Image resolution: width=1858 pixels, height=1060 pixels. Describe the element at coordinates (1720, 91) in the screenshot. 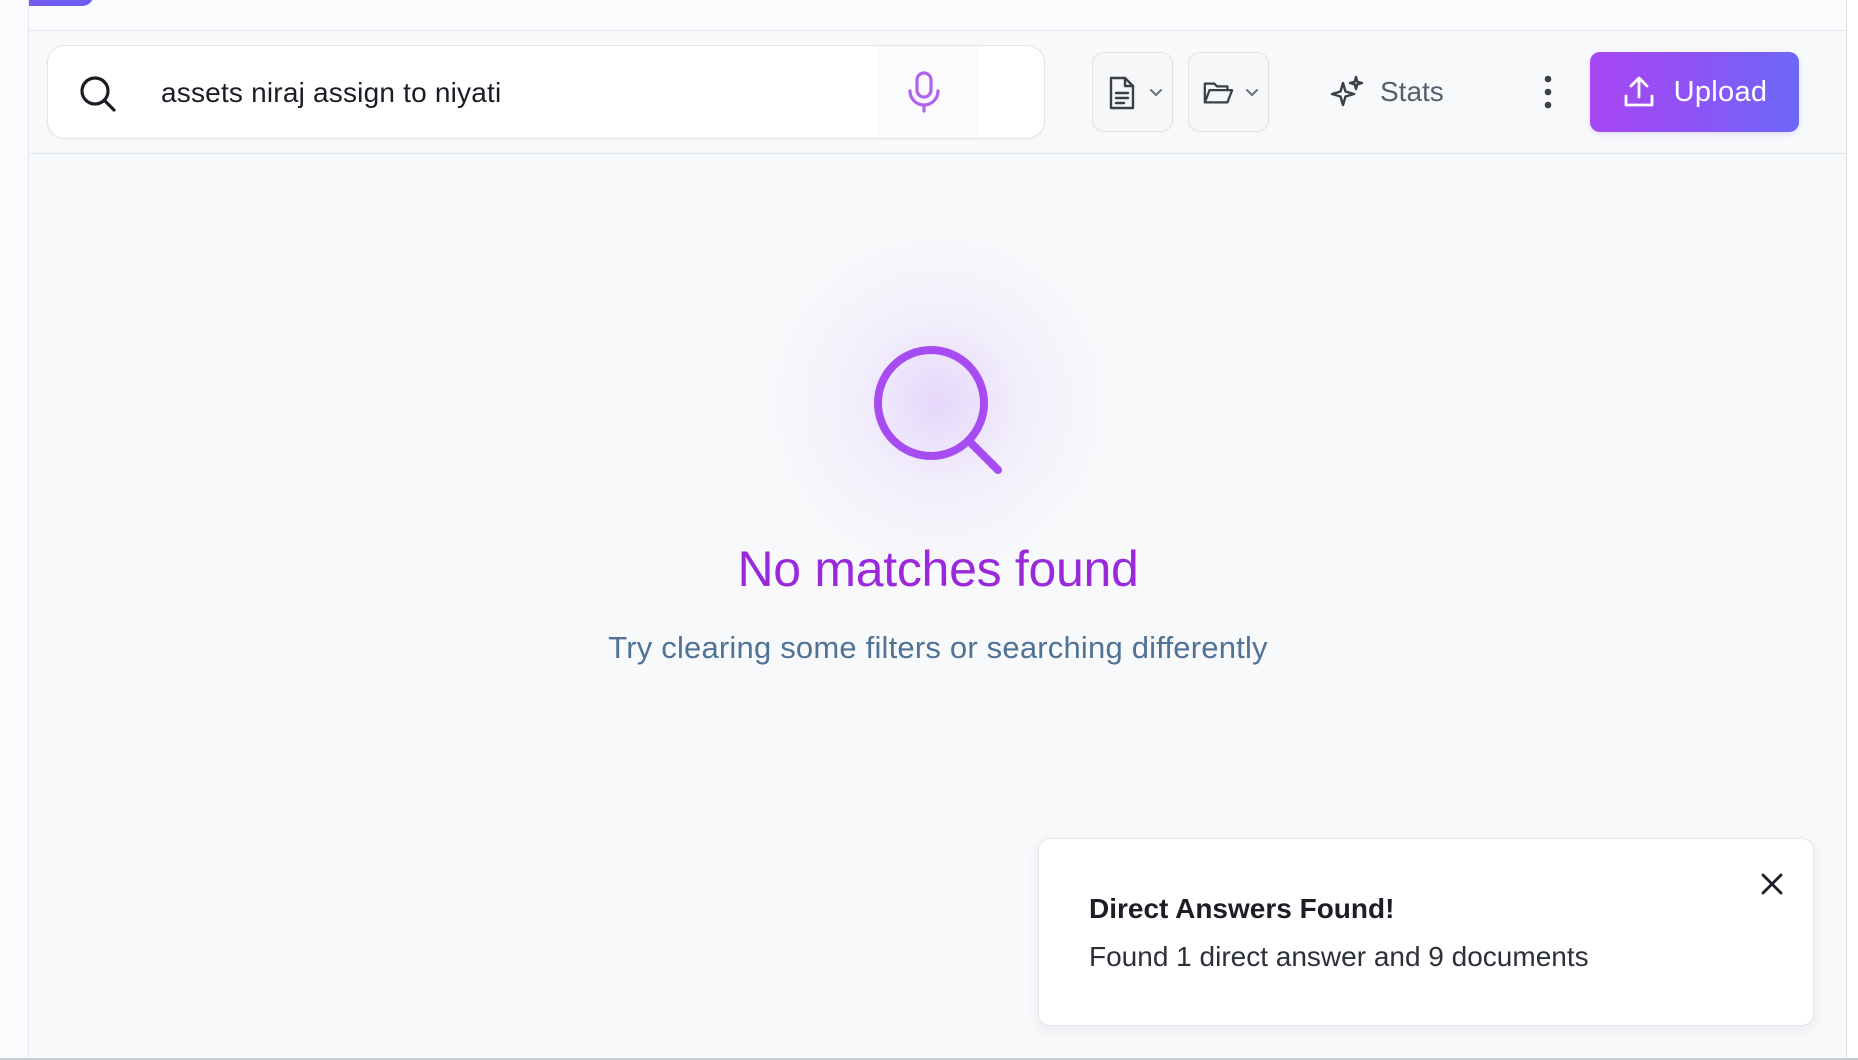

I see `upload-label: Upload` at that location.